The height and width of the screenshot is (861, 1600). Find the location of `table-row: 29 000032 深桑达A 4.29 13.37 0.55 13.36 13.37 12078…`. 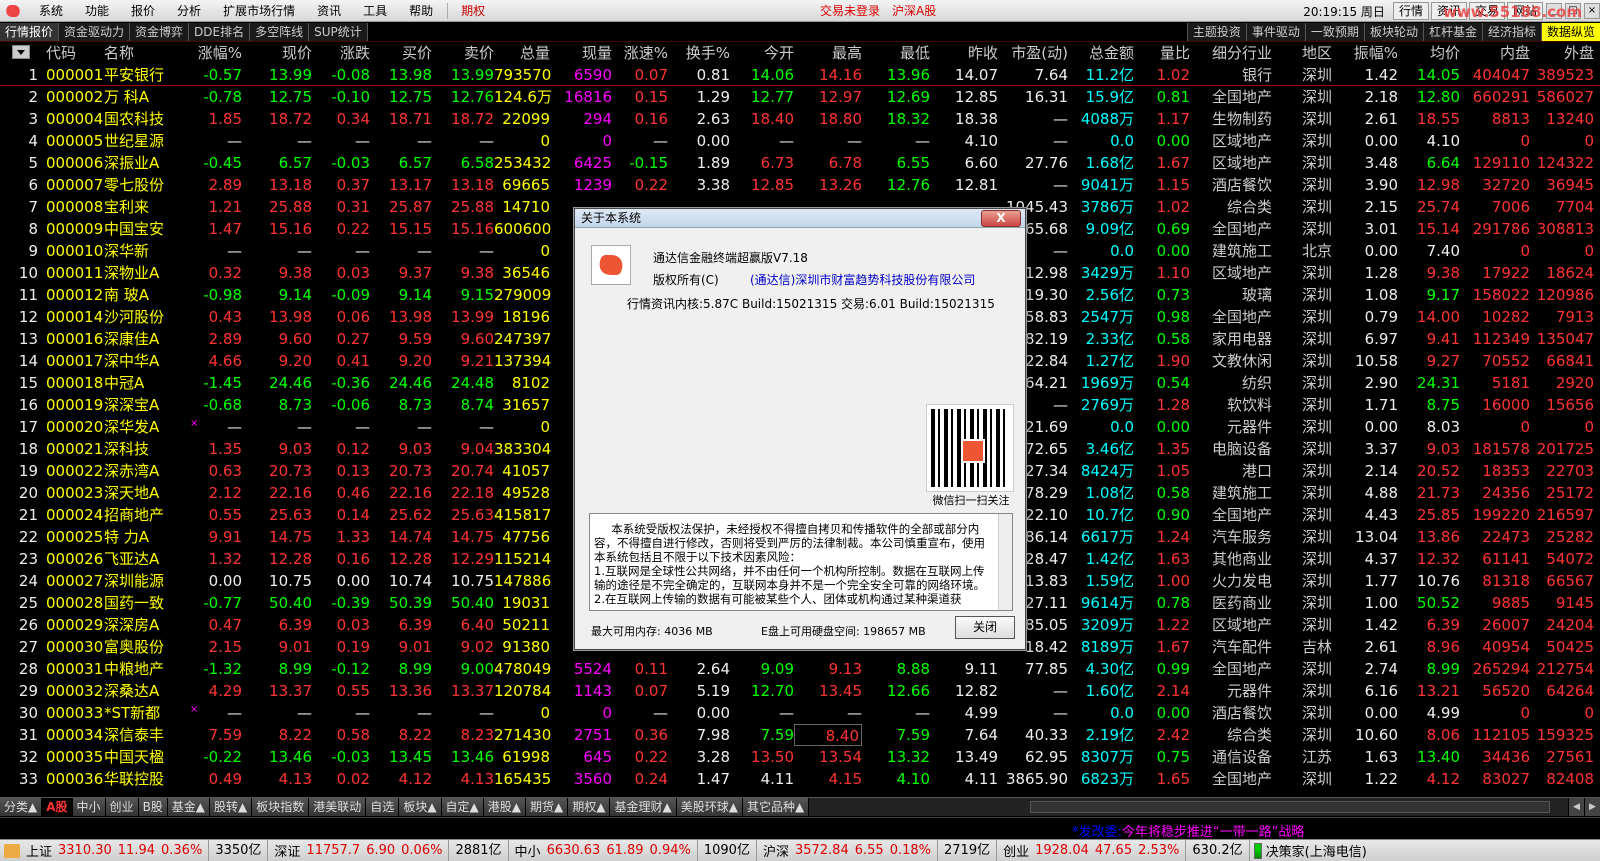

table-row: 29 000032 深桑达A 4.29 13.37 0.55 13.36 13.37 12078… is located at coordinates (800, 691).